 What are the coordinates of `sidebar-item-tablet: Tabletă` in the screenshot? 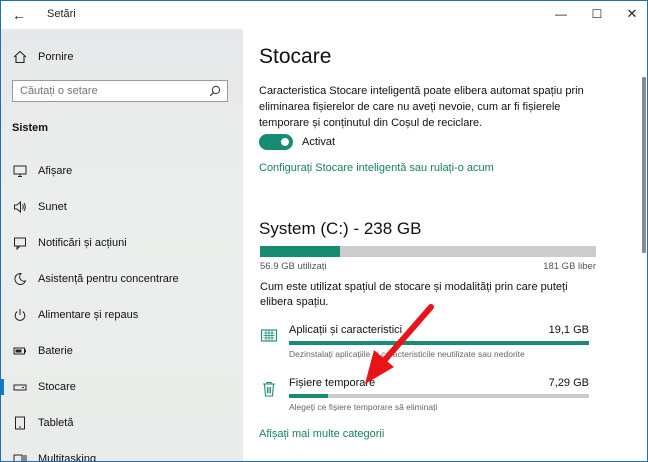 It's located at (122, 423).